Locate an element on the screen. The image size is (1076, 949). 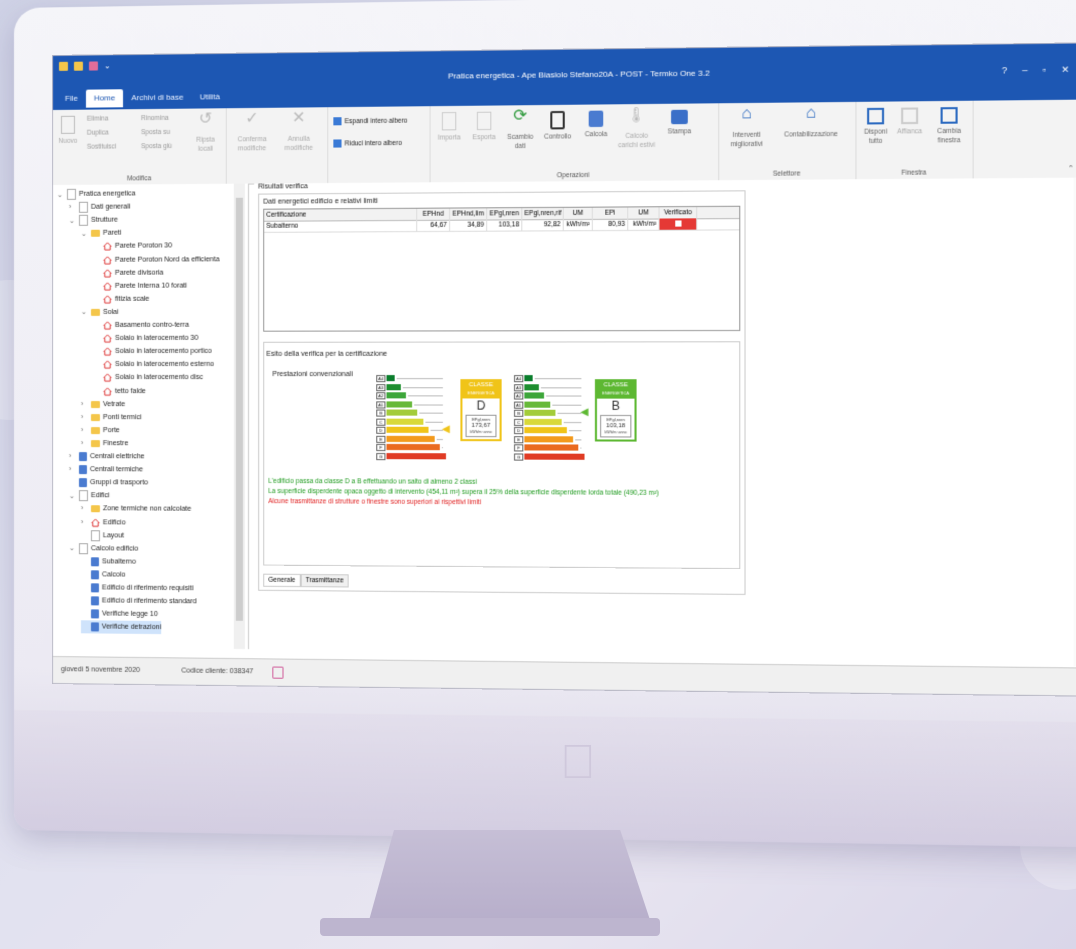
tree-item: Parete Interna 10 forati is located at coordinates (140, 285).